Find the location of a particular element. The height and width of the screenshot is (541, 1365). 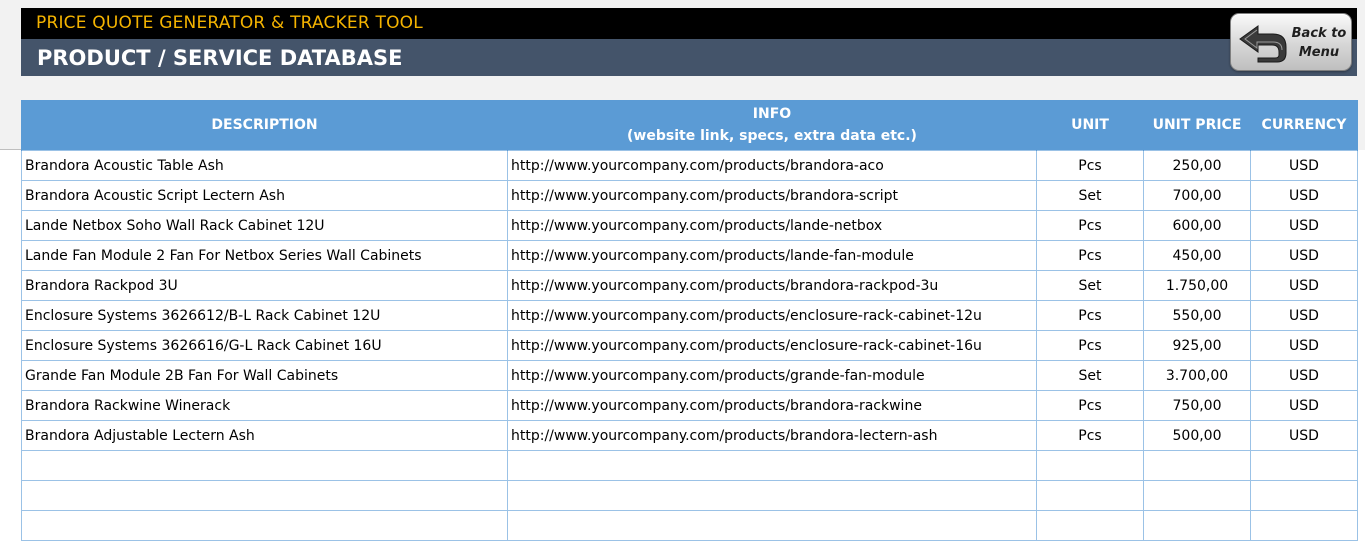

cell-unit-price: 550,00 is located at coordinates (1197, 315).